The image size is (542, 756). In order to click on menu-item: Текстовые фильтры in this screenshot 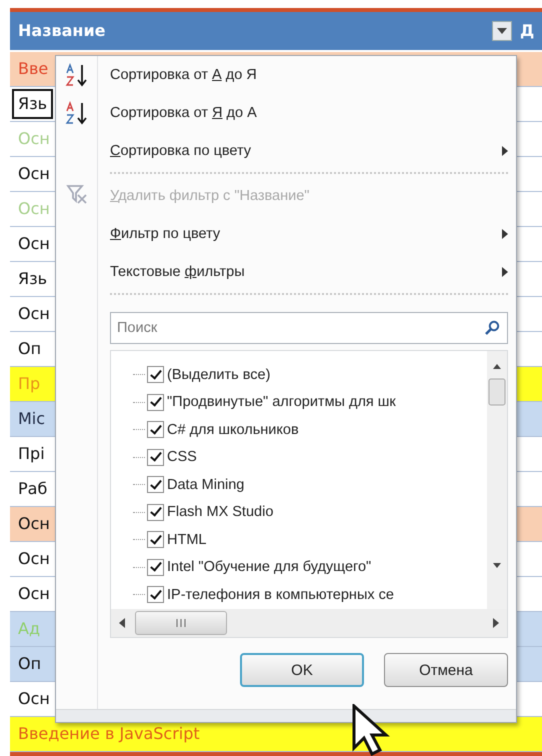, I will do `click(309, 272)`.